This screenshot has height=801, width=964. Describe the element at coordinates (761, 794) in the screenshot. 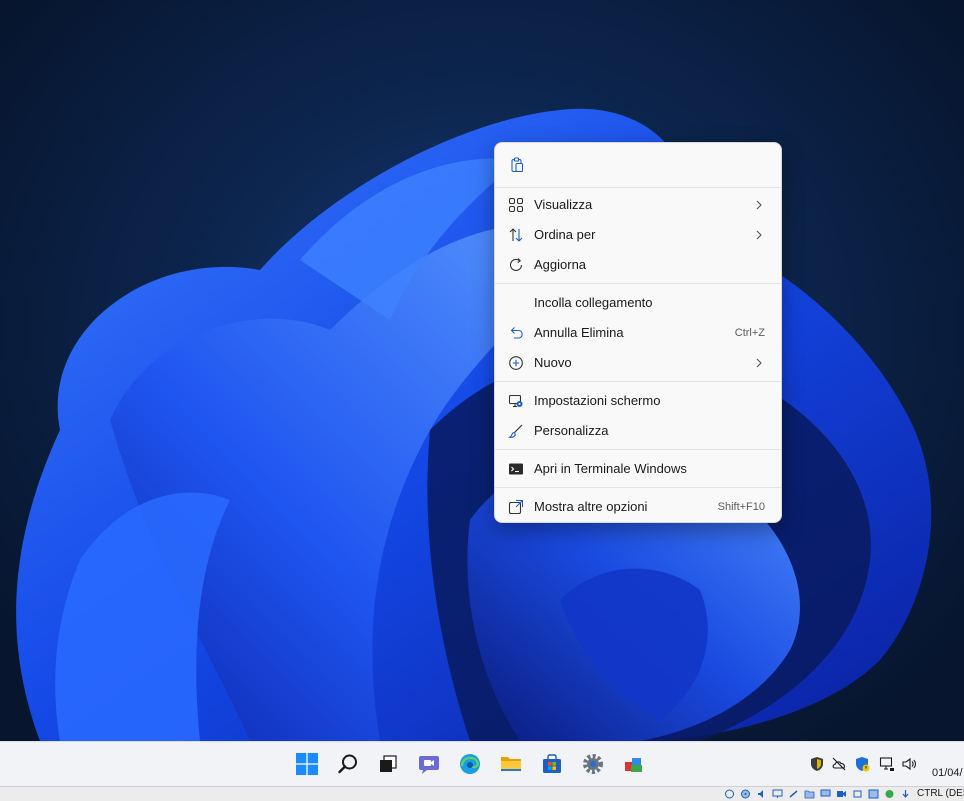

I see `audio-icon` at that location.